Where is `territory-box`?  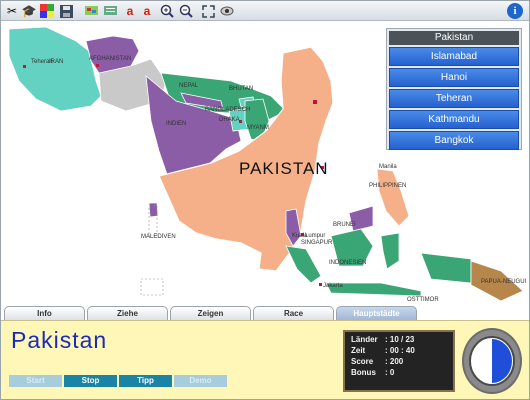
territory-box is located at coordinates (152, 287).